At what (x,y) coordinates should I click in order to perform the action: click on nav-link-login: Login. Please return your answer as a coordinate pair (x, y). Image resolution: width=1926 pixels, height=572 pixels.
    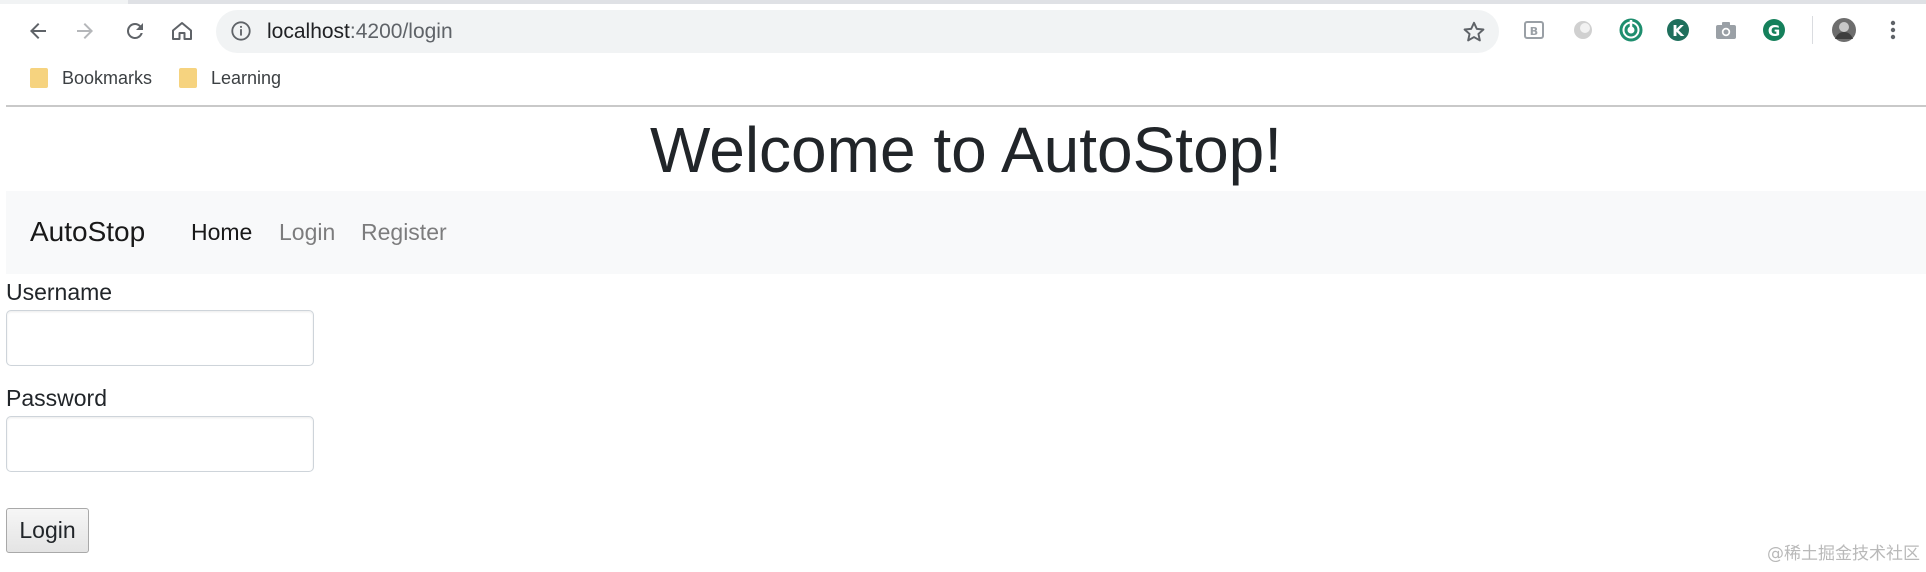
    Looking at the image, I should click on (307, 232).